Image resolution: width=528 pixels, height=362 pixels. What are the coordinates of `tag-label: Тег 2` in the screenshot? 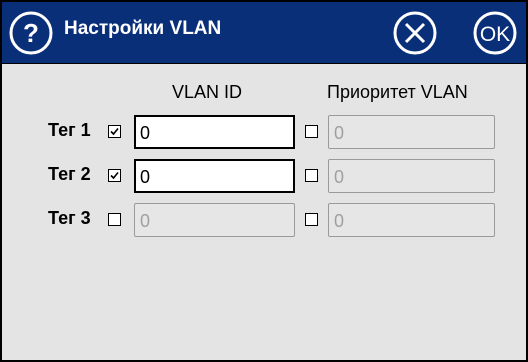 It's located at (69, 174).